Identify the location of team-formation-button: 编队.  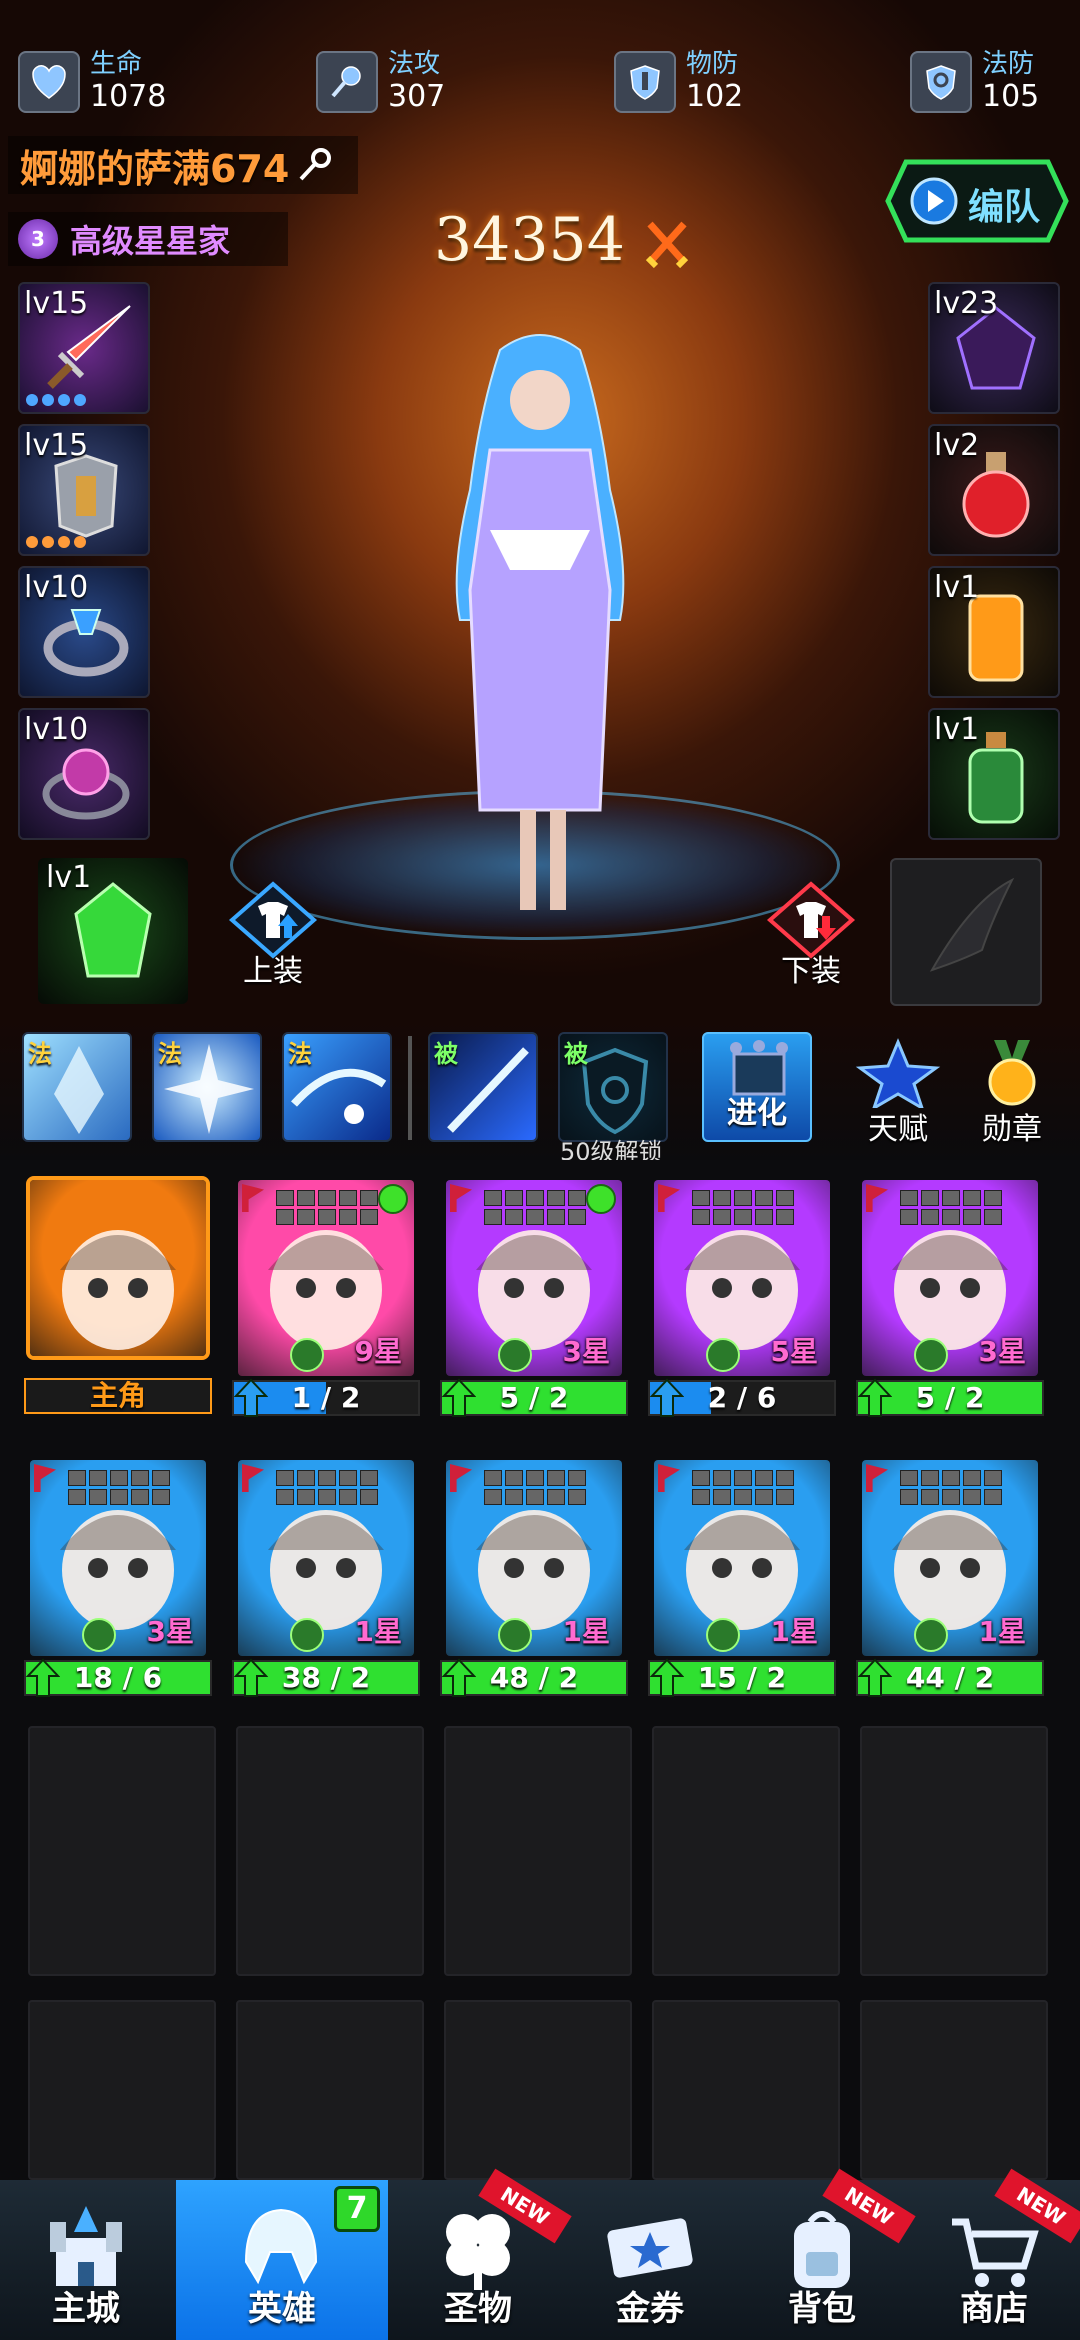
(977, 201).